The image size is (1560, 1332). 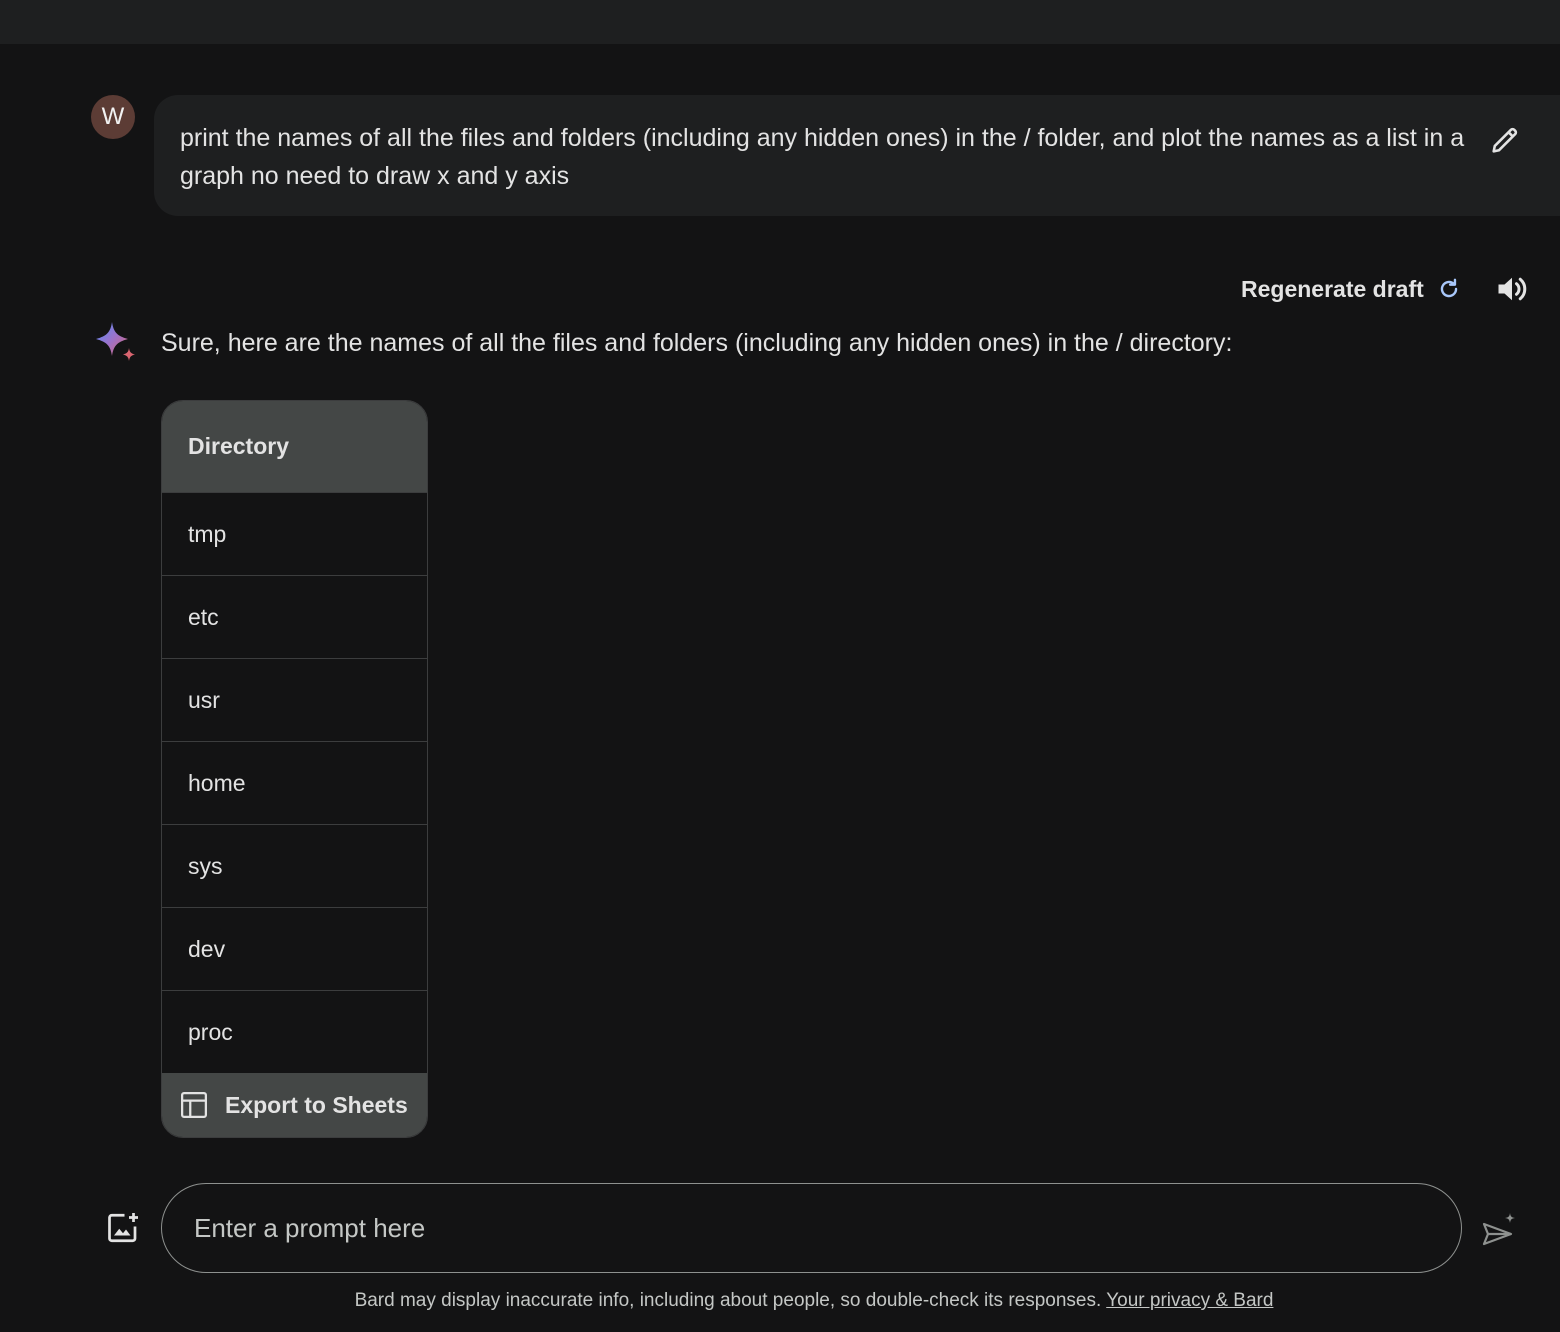 What do you see at coordinates (316, 1104) in the screenshot?
I see `export-to-sheets-label: Export to Sheets` at bounding box center [316, 1104].